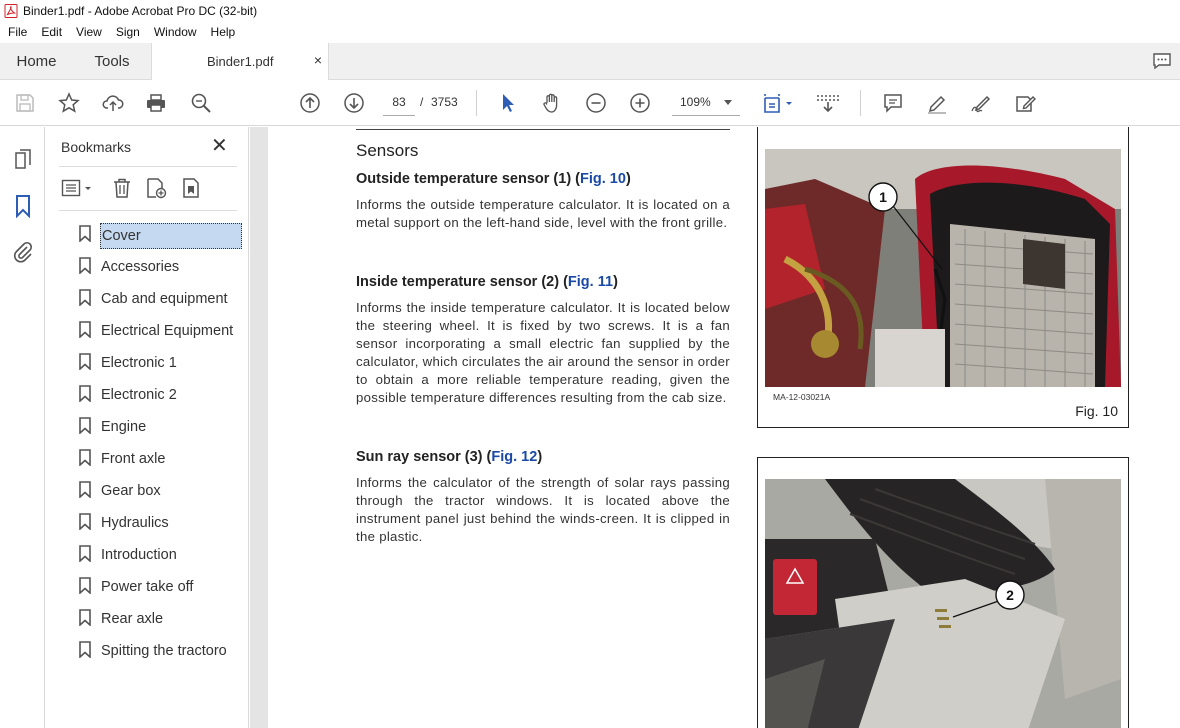 The width and height of the screenshot is (1180, 728). I want to click on bookmark-item: Rear axle, so click(162, 623).